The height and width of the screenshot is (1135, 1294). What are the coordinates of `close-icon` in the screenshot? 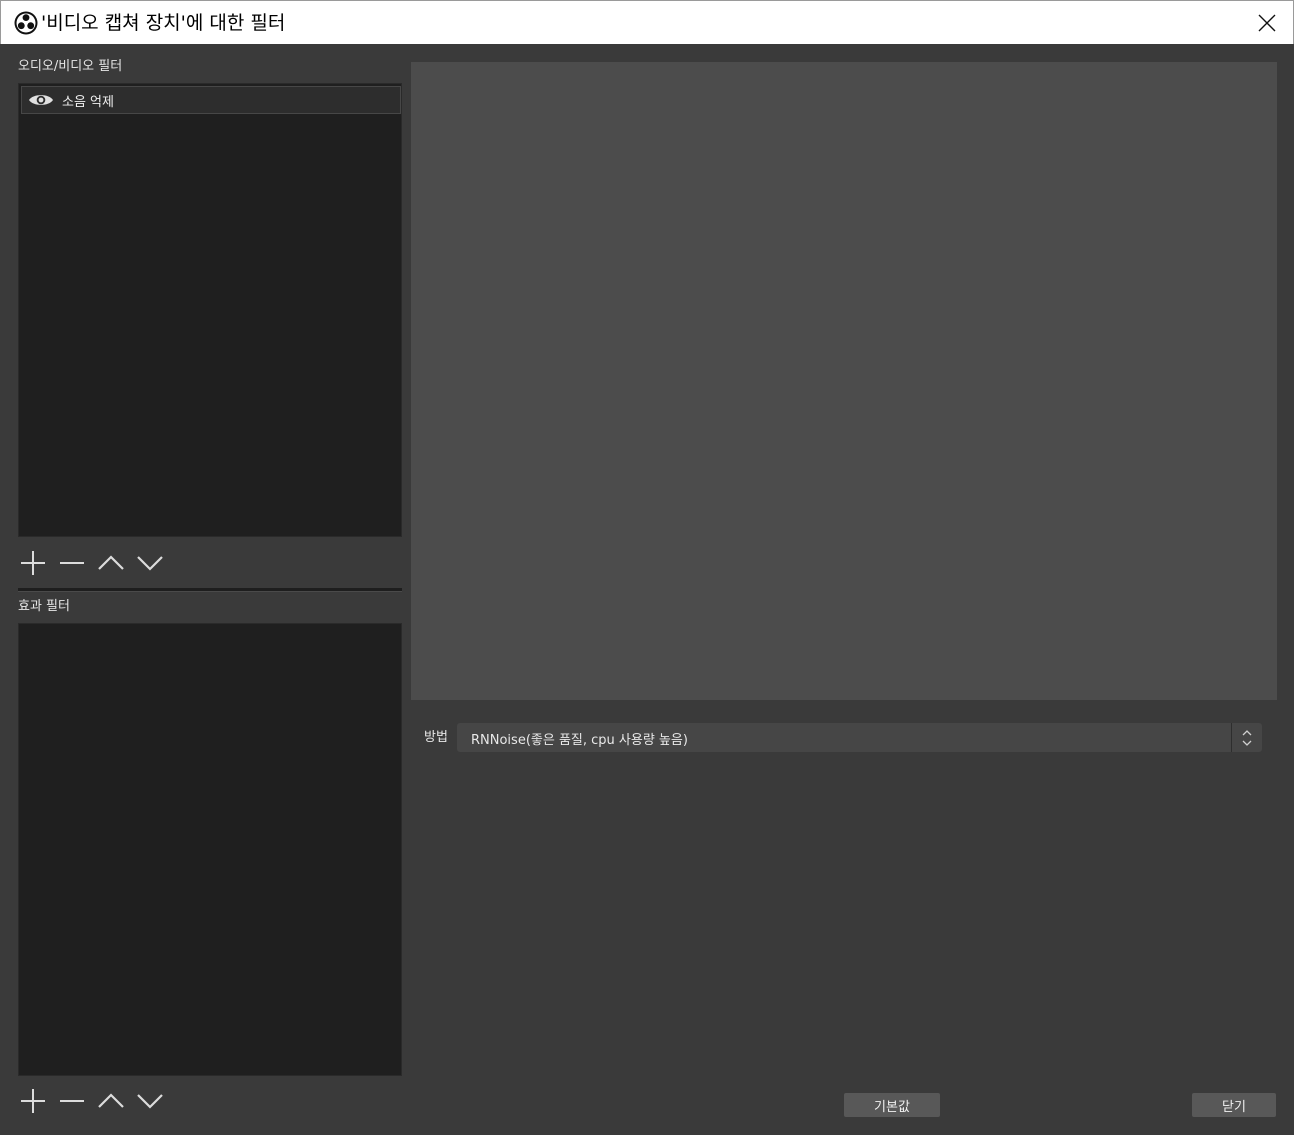 It's located at (1267, 23).